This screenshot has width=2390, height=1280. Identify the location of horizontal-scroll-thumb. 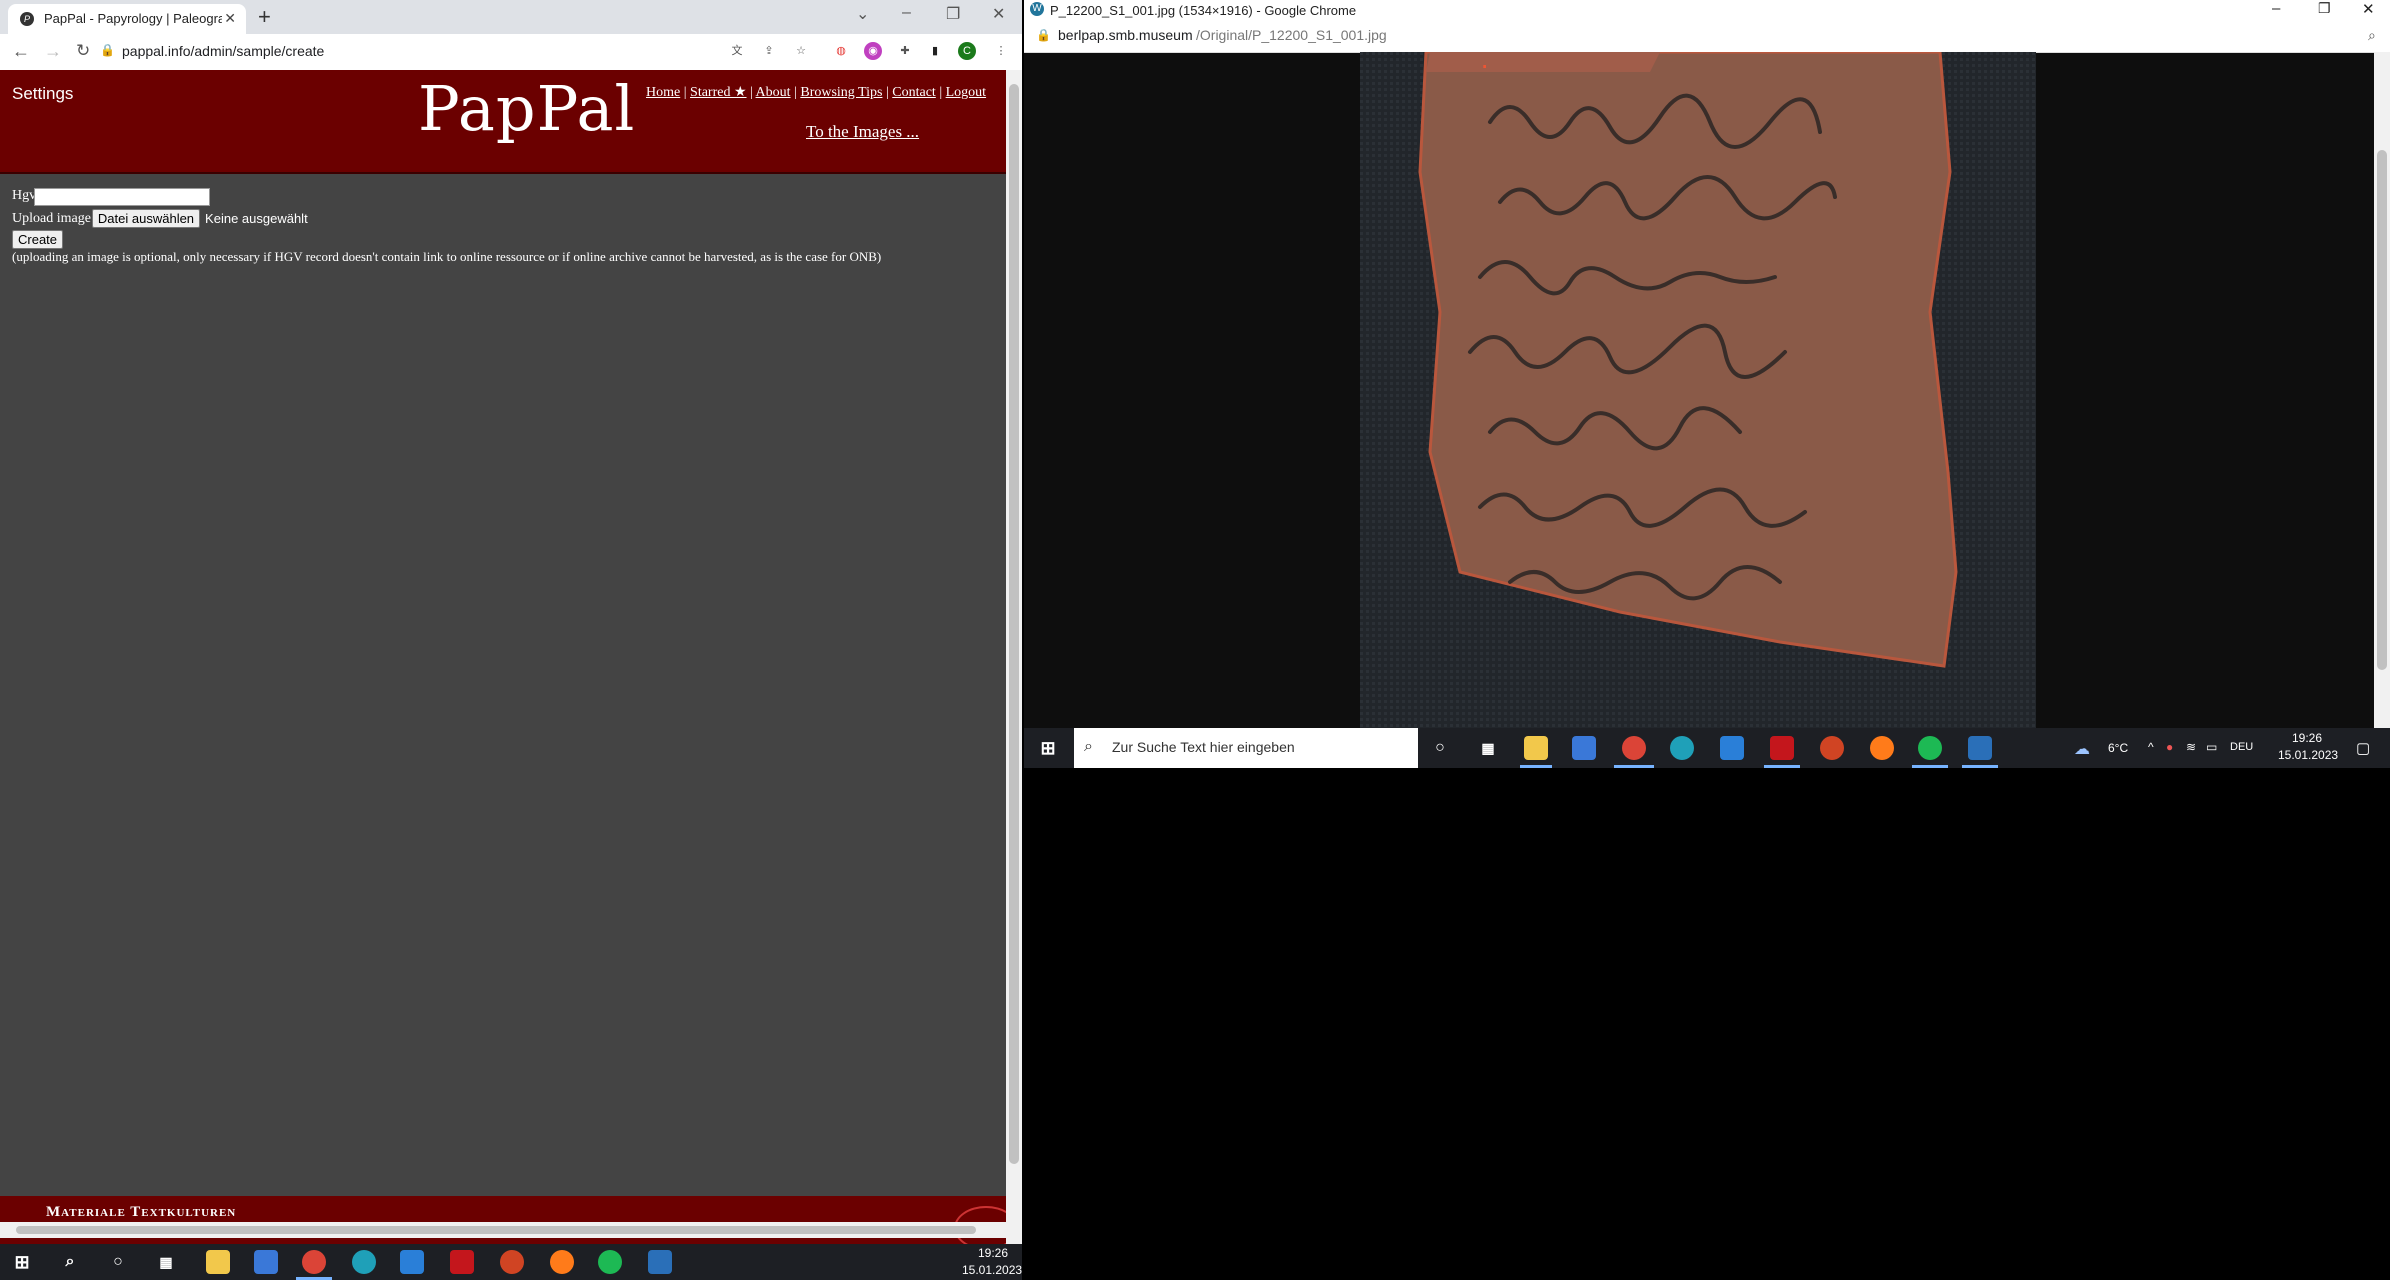
(496, 1230).